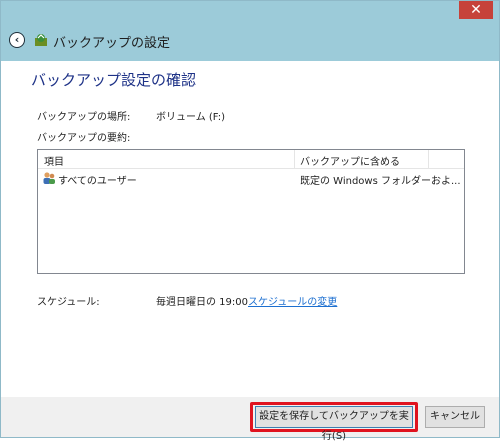 The width and height of the screenshot is (500, 447). What do you see at coordinates (84, 138) in the screenshot?
I see `summary-label: バックアップの要約:` at bounding box center [84, 138].